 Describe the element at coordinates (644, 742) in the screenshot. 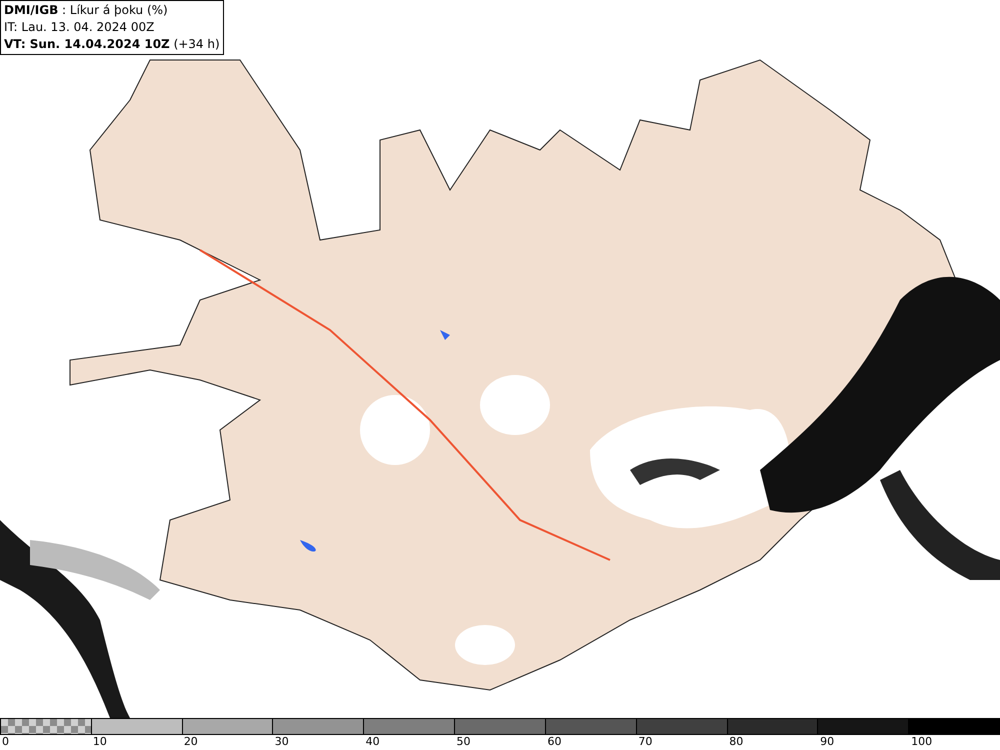

I see `legend-tick-label: 70` at that location.